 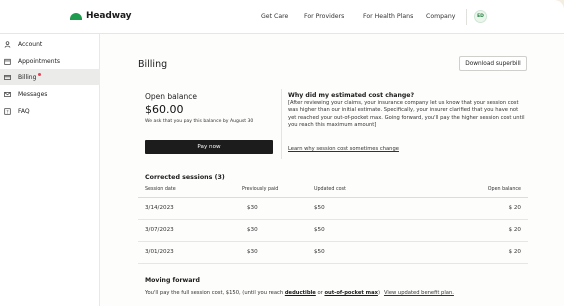 I want to click on sidebar-item-label: Billing, so click(x=27, y=77).